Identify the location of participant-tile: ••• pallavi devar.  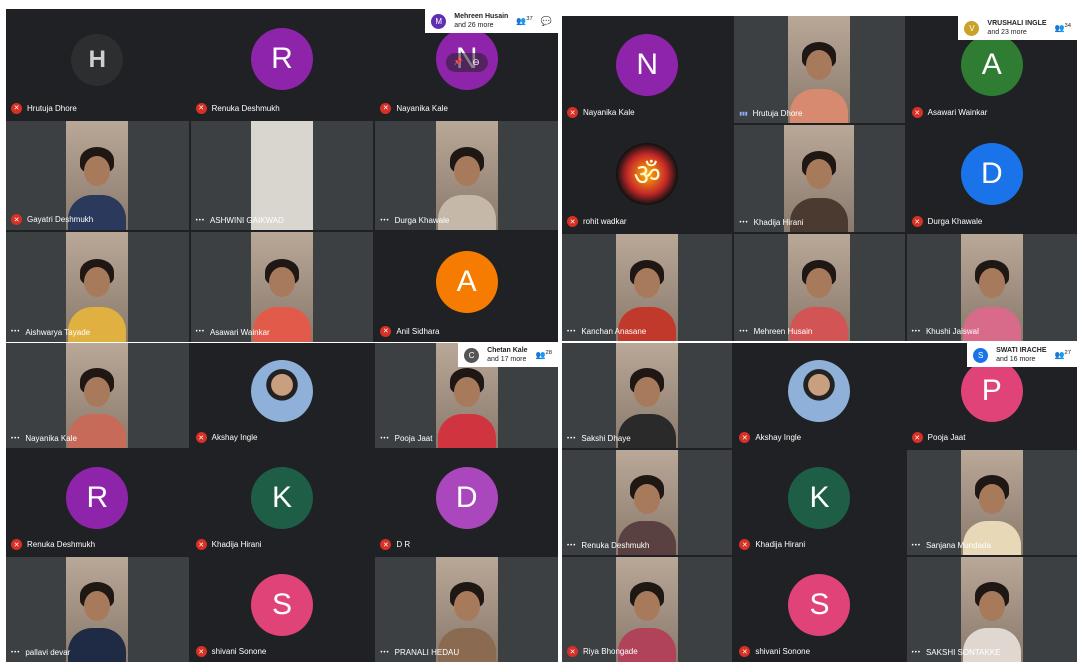
(97, 609).